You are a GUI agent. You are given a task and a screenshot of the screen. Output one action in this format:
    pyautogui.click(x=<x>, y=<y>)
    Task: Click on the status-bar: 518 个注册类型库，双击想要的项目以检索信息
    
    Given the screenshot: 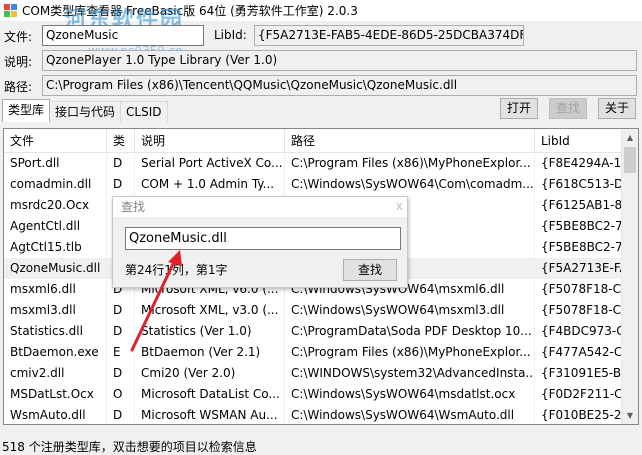 What is the action you would take?
    pyautogui.click(x=129, y=447)
    